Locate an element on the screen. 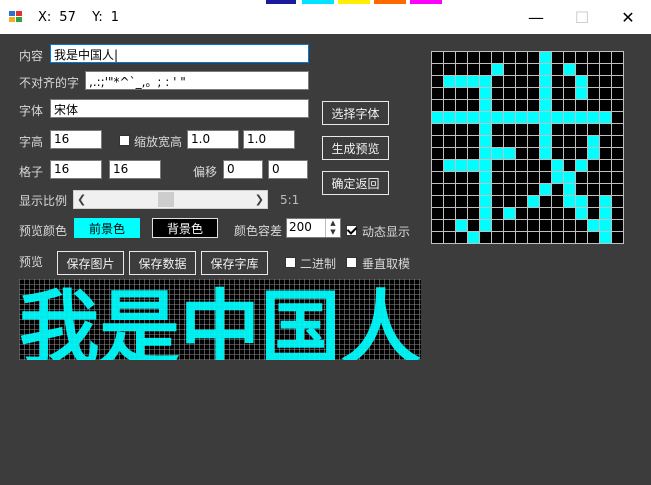  close-button: ✕ is located at coordinates (628, 17).